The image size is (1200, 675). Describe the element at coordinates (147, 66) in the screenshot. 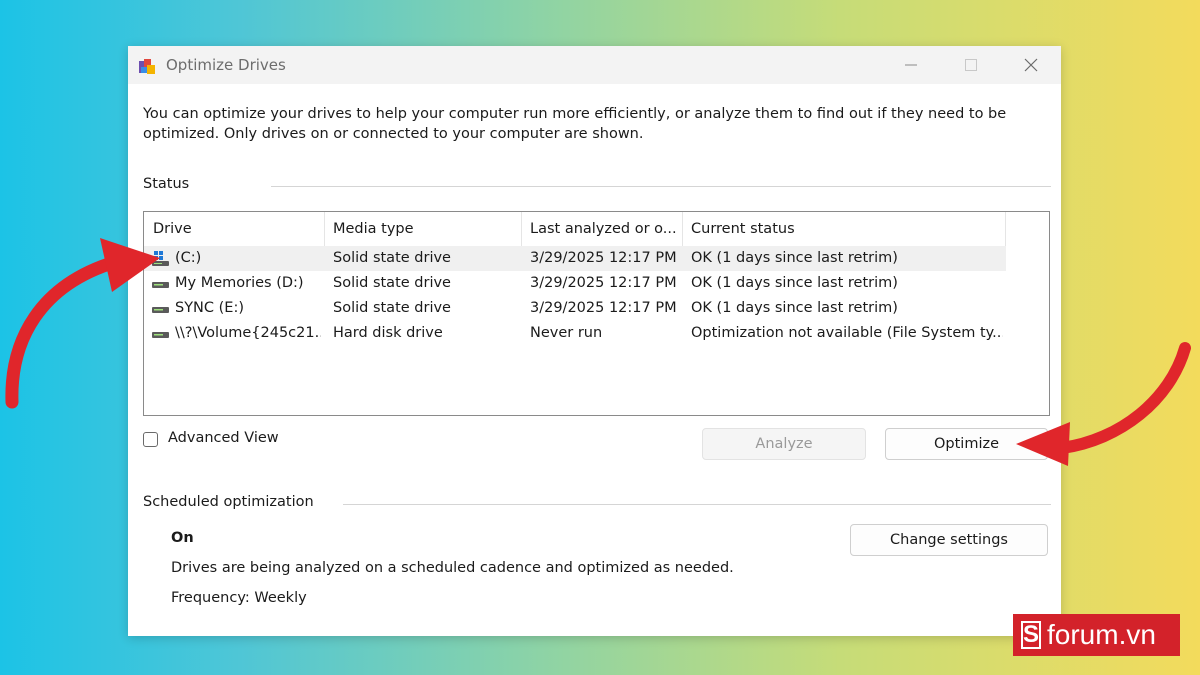

I see `defrag-app-icon` at that location.